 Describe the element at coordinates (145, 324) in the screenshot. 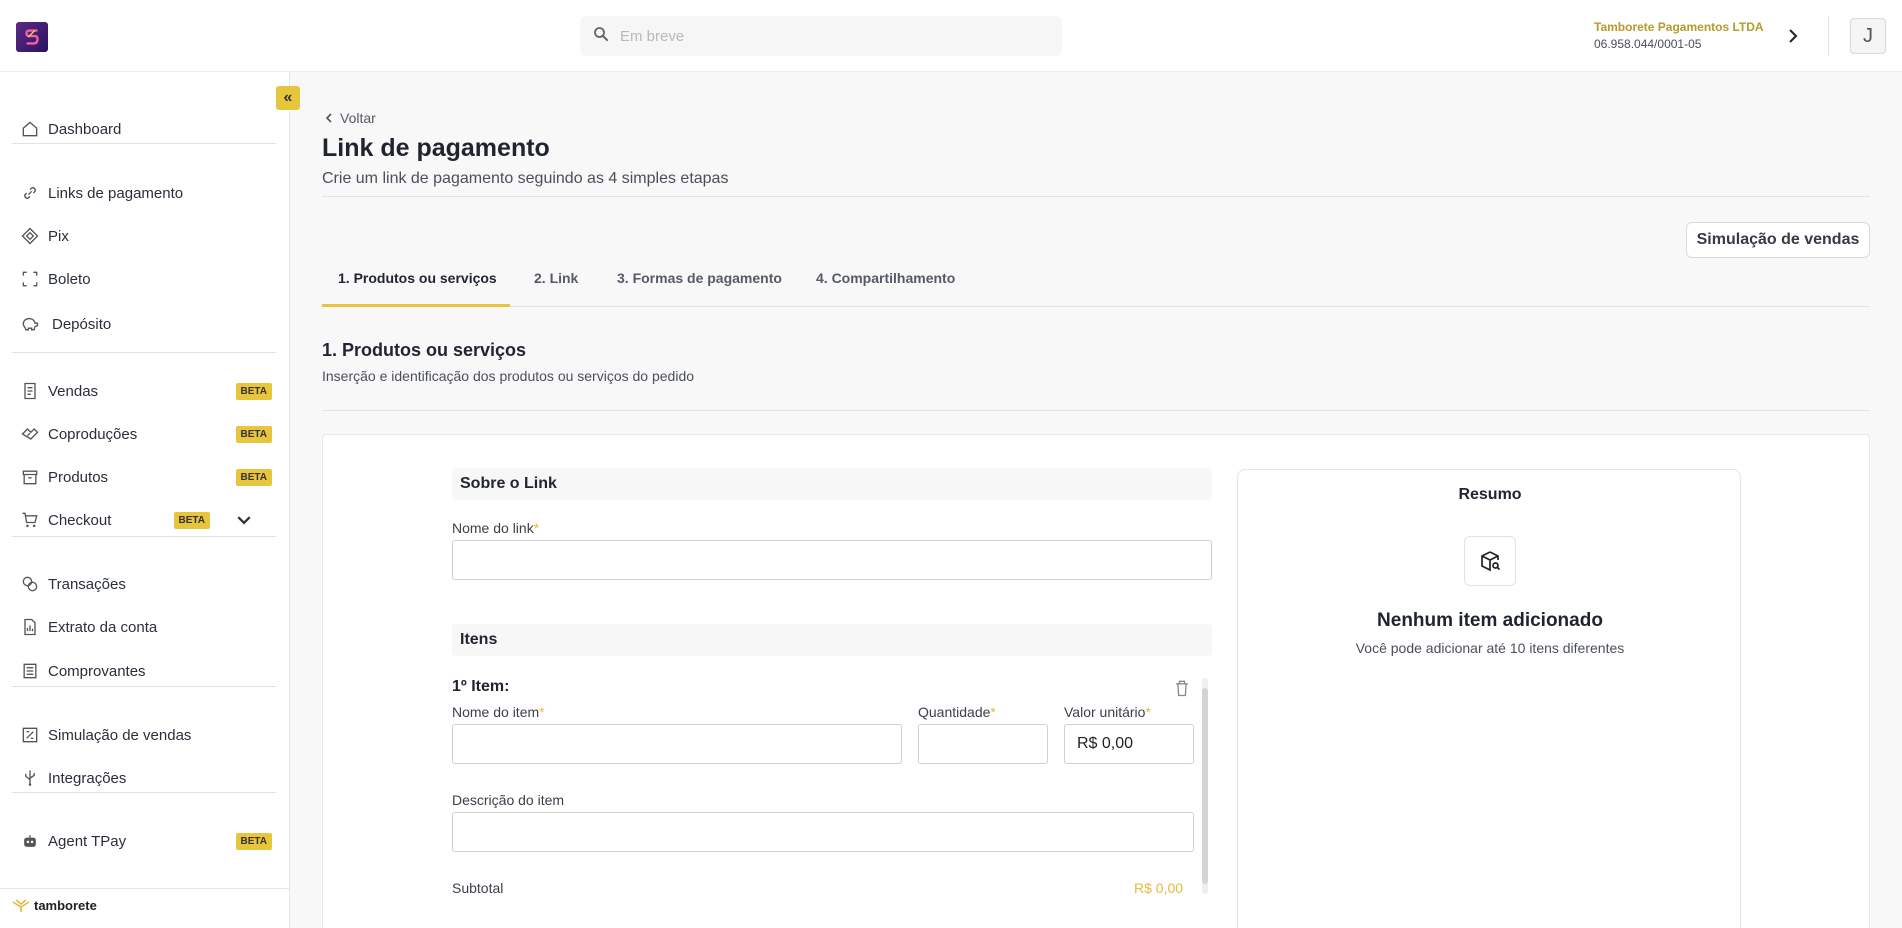

I see `sidebar-item-deposit: Depósito` at that location.